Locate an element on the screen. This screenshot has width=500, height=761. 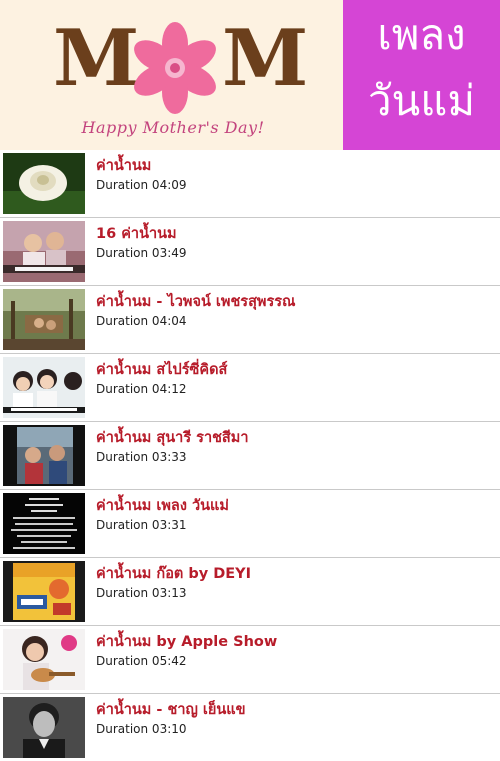
song-list-item: ค่าน้ำนม สุนารี ราชสีมา Duration 03:33 is located at coordinates (250, 456).